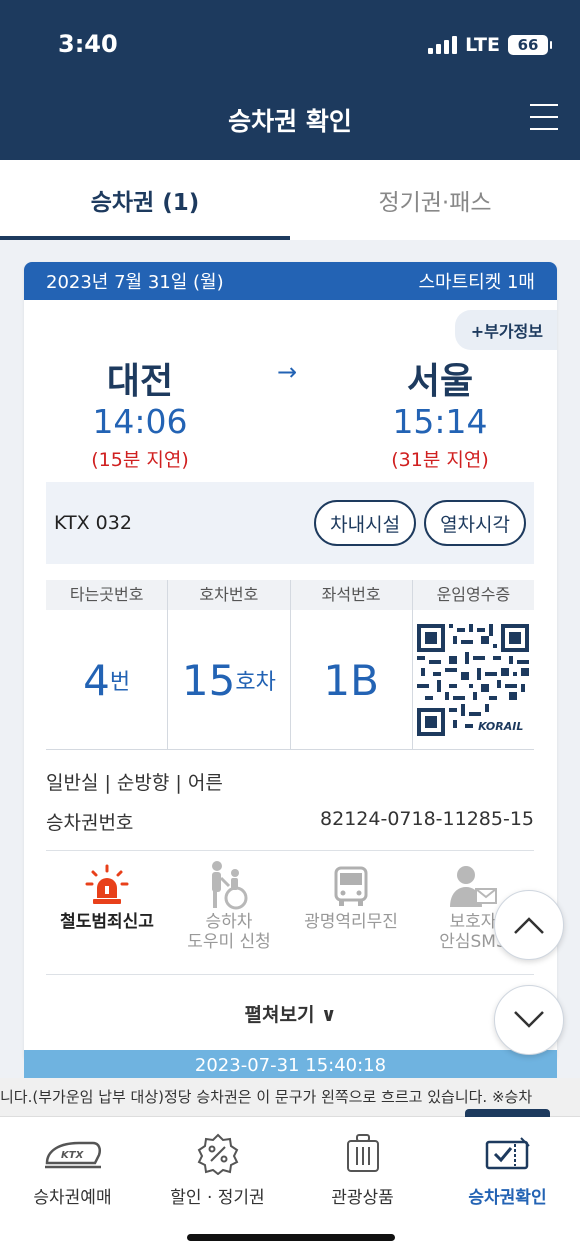 This screenshot has height=1256, width=580. Describe the element at coordinates (255, 682) in the screenshot. I see `car-unit: 호차` at that location.